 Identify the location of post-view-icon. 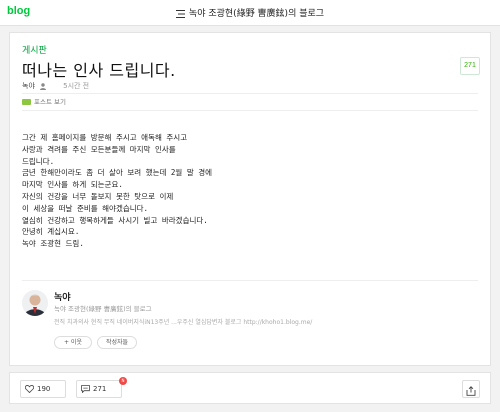
(26, 102).